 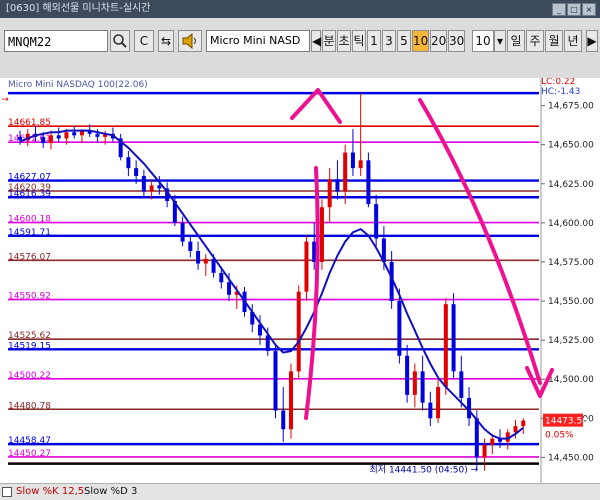 I want to click on chevron-down-icon: ▾, so click(x=500, y=41).